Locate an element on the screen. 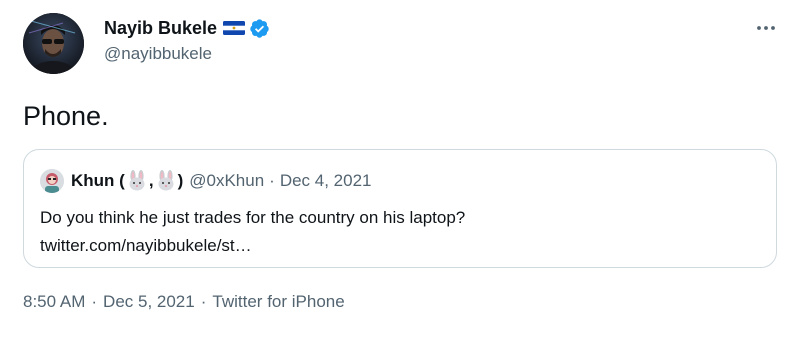 The image size is (803, 337). author-name-row: Nayib Bukele is located at coordinates (187, 28).